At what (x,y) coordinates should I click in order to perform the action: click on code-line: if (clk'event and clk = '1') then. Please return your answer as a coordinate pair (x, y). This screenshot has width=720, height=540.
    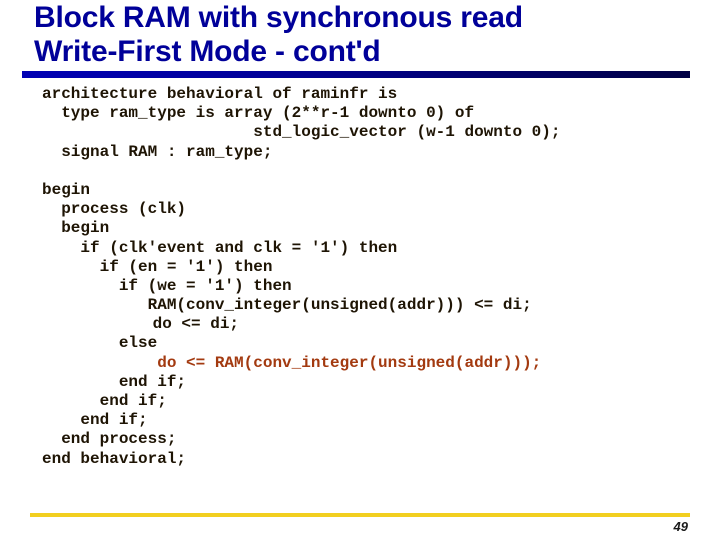
    Looking at the image, I should click on (220, 247).